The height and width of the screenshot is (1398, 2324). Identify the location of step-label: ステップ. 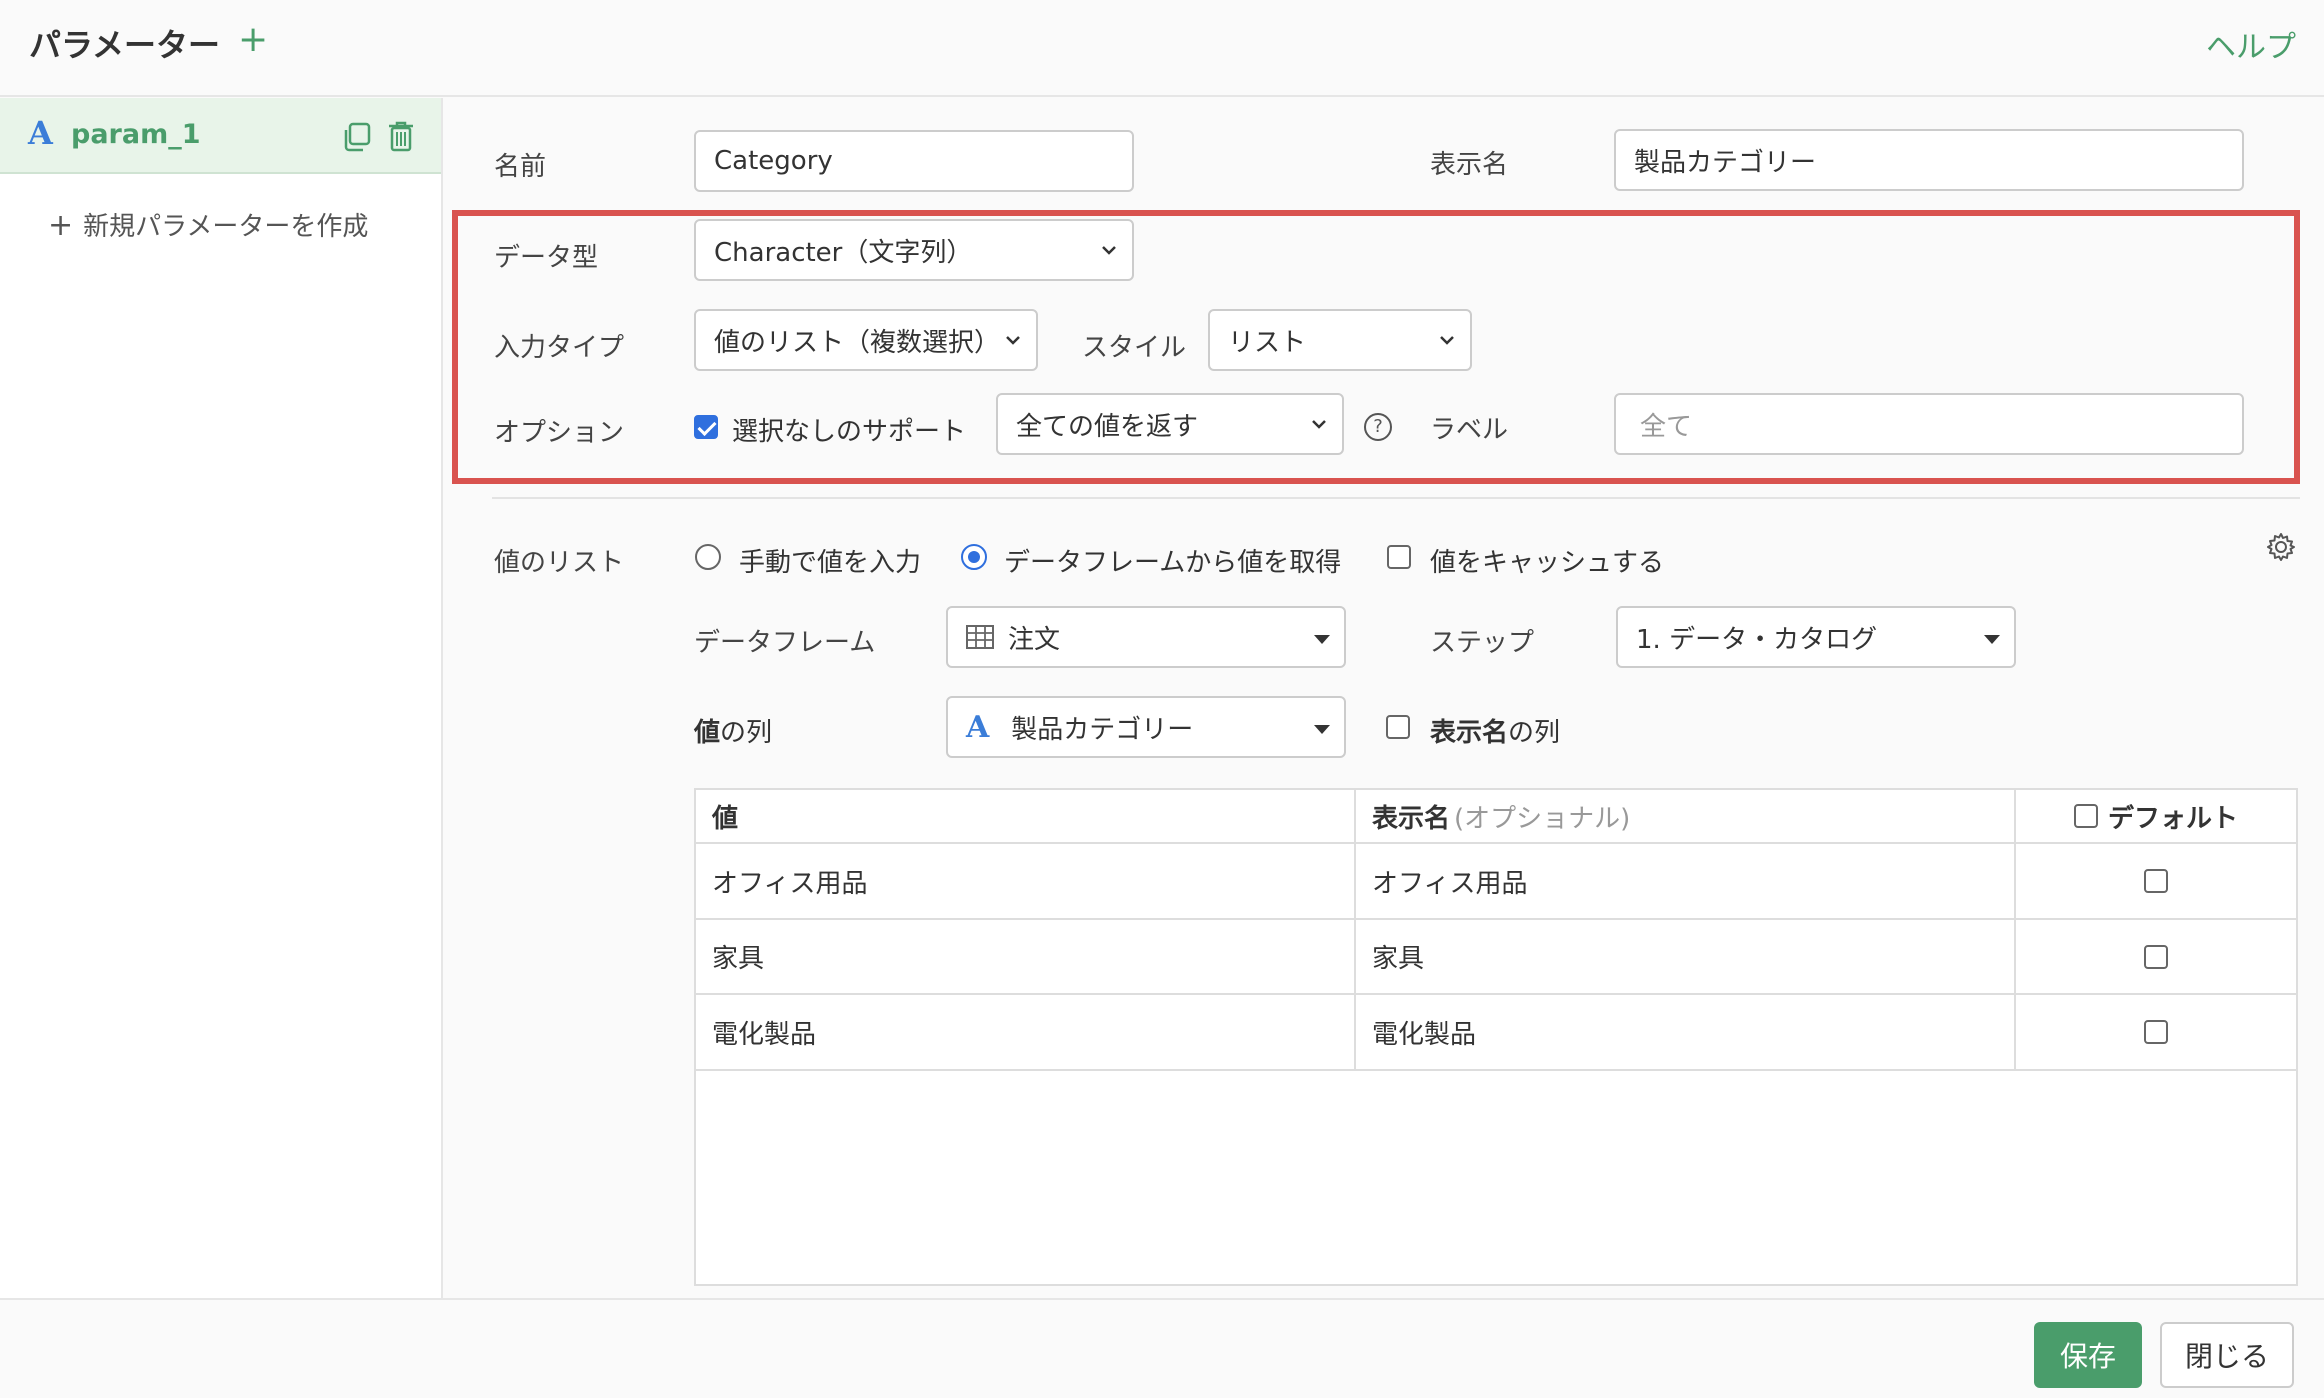
(1482, 643).